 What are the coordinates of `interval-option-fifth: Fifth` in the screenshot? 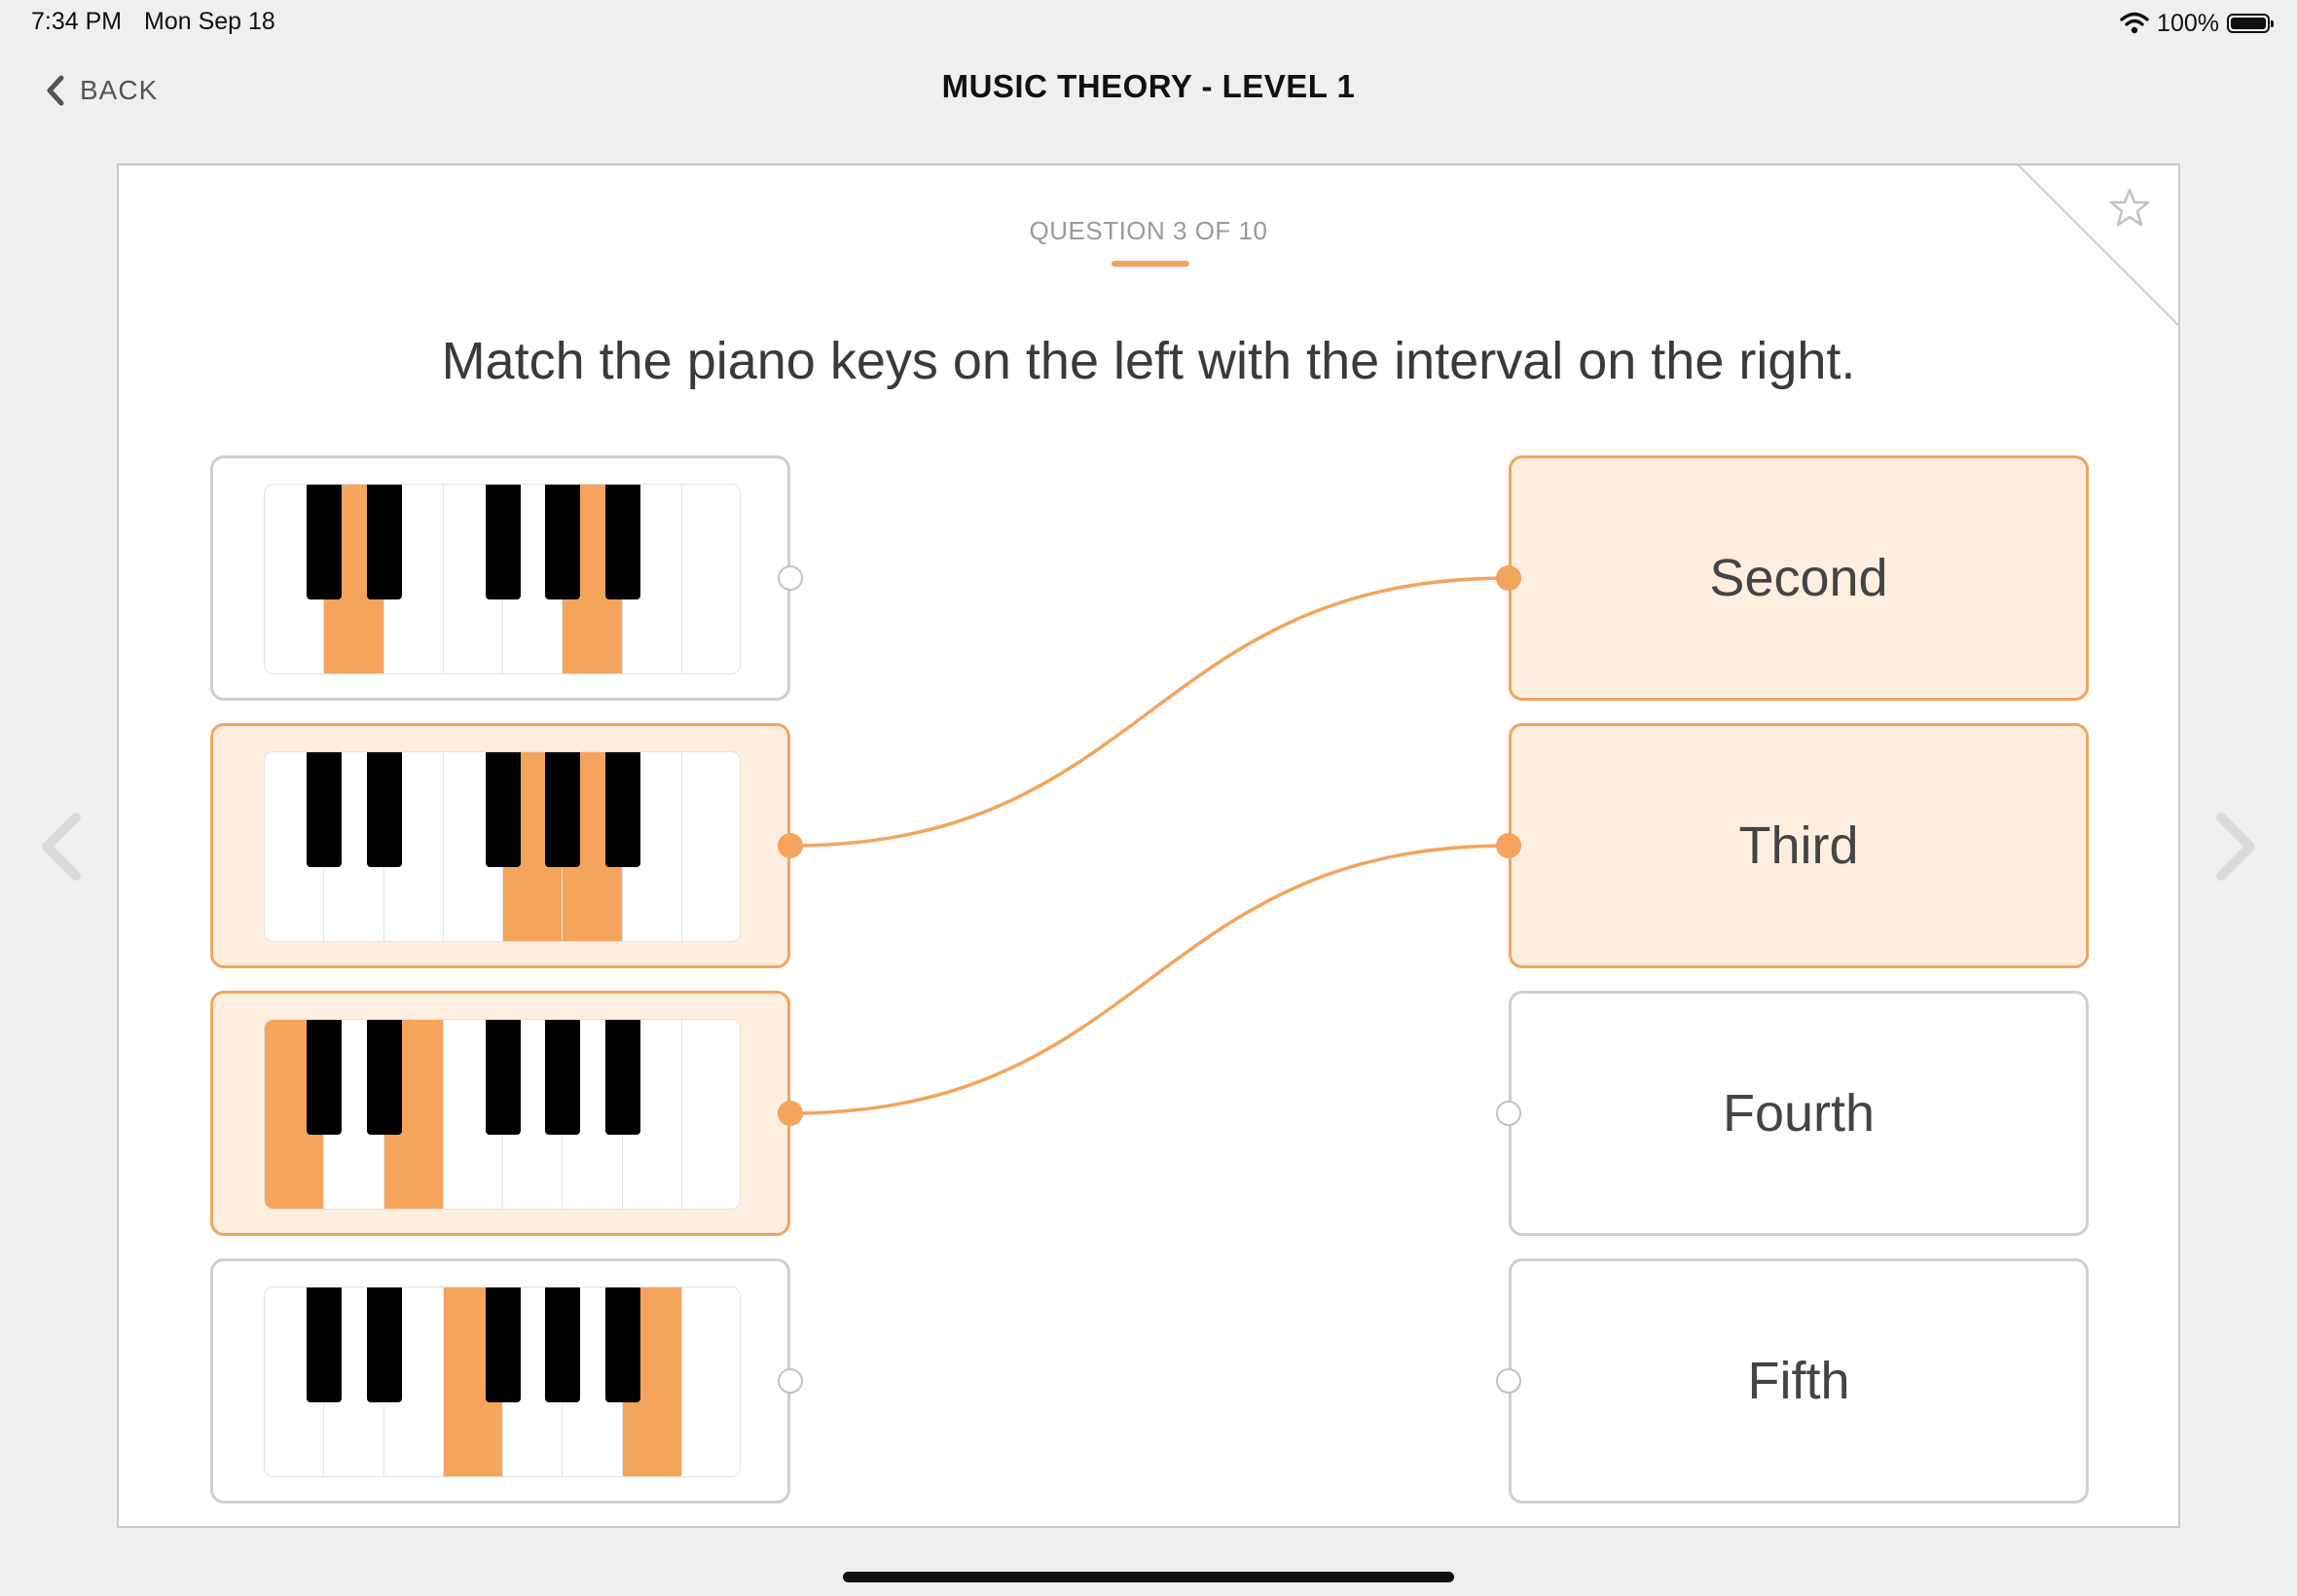 It's located at (1799, 1381).